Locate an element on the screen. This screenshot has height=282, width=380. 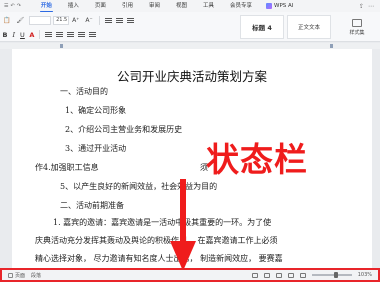
style-set-icon is located at coordinates (357, 22).